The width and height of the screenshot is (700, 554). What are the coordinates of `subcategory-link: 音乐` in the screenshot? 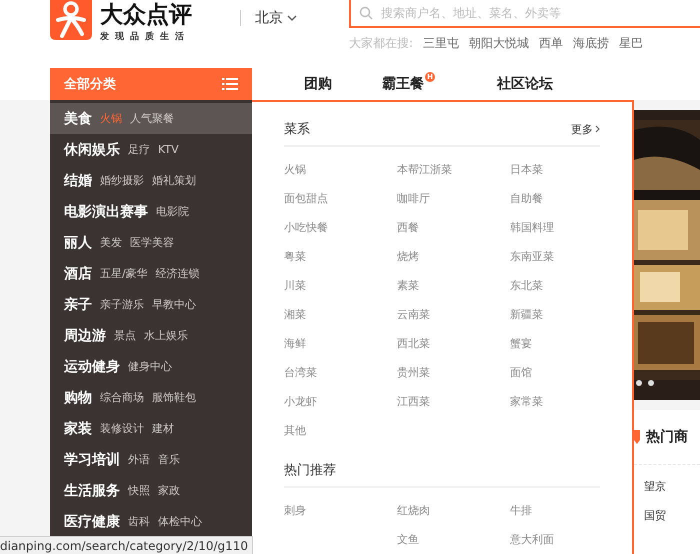 It's located at (169, 459).